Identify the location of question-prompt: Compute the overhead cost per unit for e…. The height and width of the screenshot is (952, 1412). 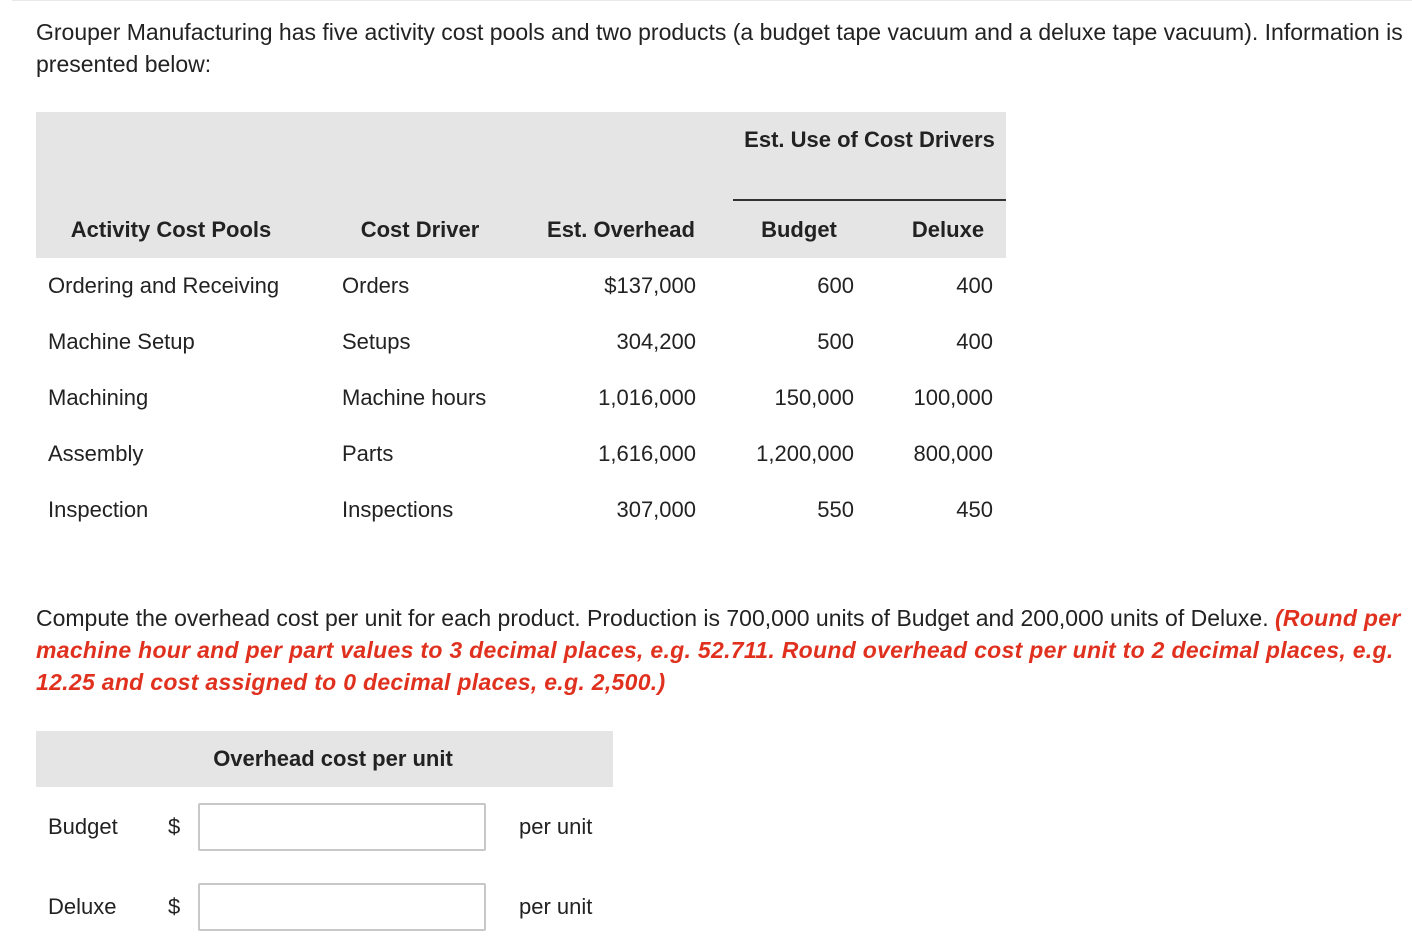
(652, 618).